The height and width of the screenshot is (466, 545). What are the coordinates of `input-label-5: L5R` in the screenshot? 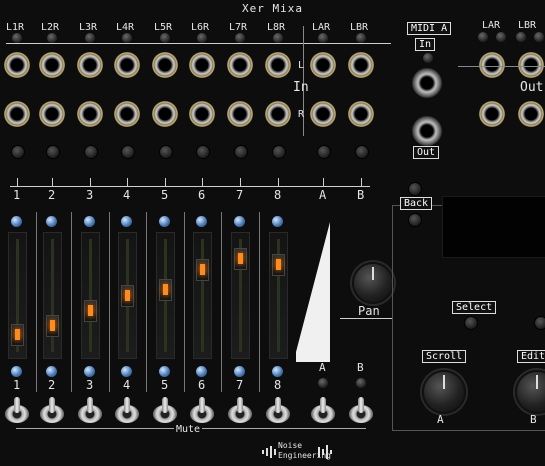 It's located at (163, 27).